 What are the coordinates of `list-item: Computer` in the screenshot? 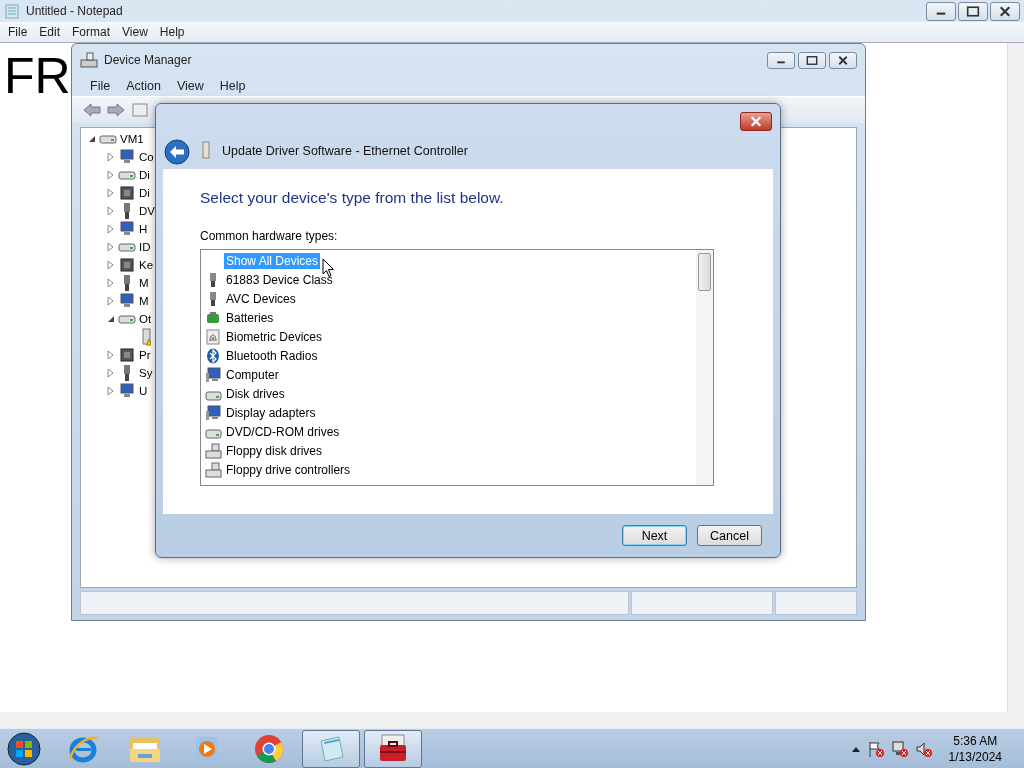 It's located at (252, 374).